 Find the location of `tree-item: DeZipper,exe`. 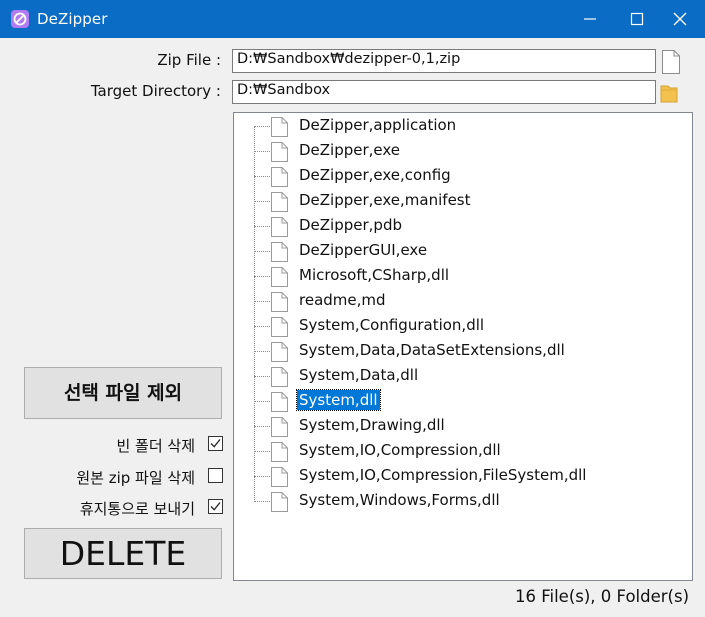

tree-item: DeZipper,exe is located at coordinates (454, 151).